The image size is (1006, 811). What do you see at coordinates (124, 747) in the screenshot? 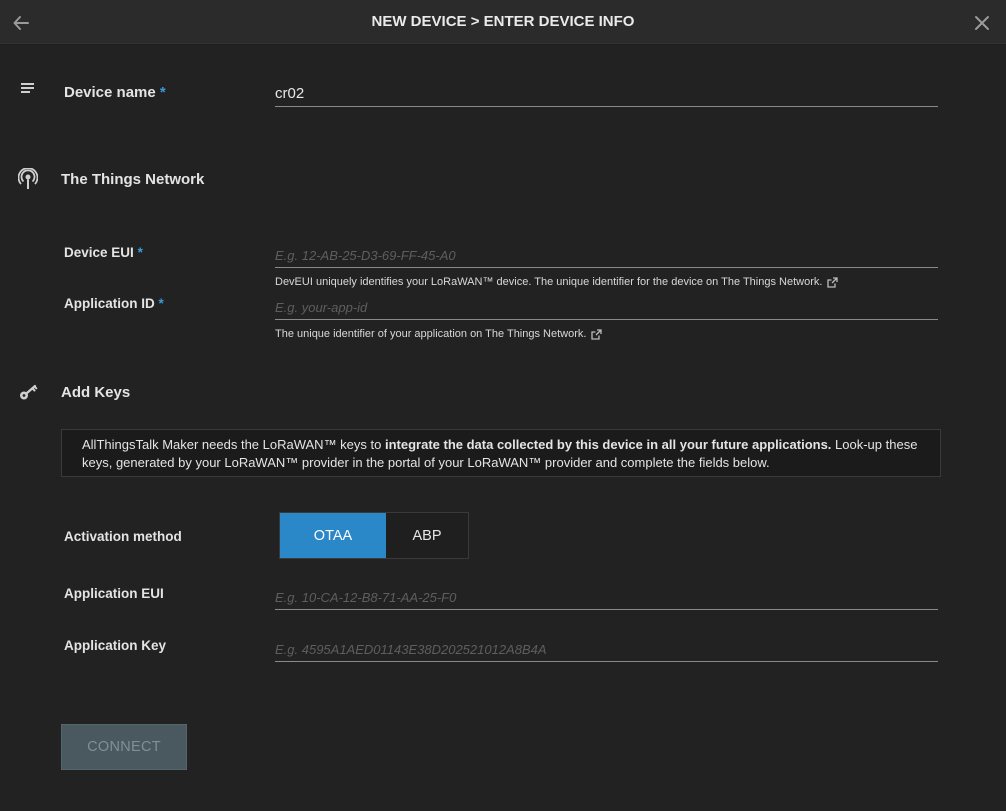
I see `connect-button: CONNECT` at bounding box center [124, 747].